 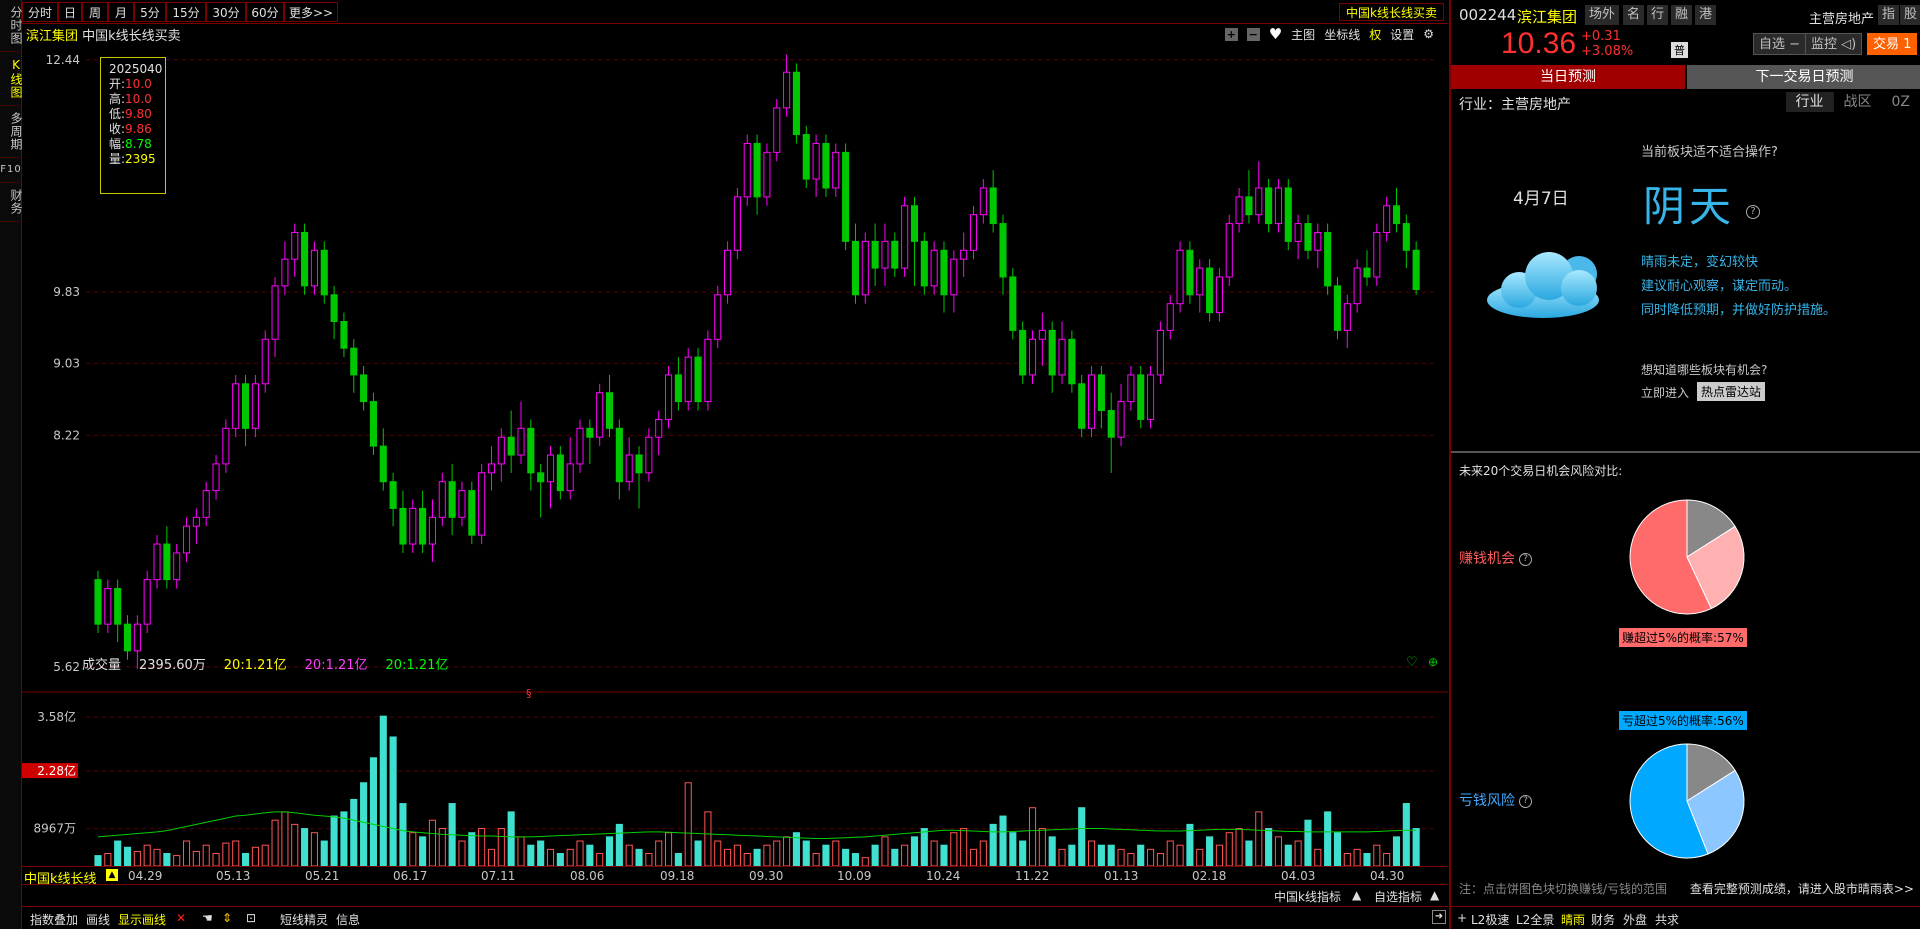 I want to click on draw-line-button: 画线, so click(x=98, y=919).